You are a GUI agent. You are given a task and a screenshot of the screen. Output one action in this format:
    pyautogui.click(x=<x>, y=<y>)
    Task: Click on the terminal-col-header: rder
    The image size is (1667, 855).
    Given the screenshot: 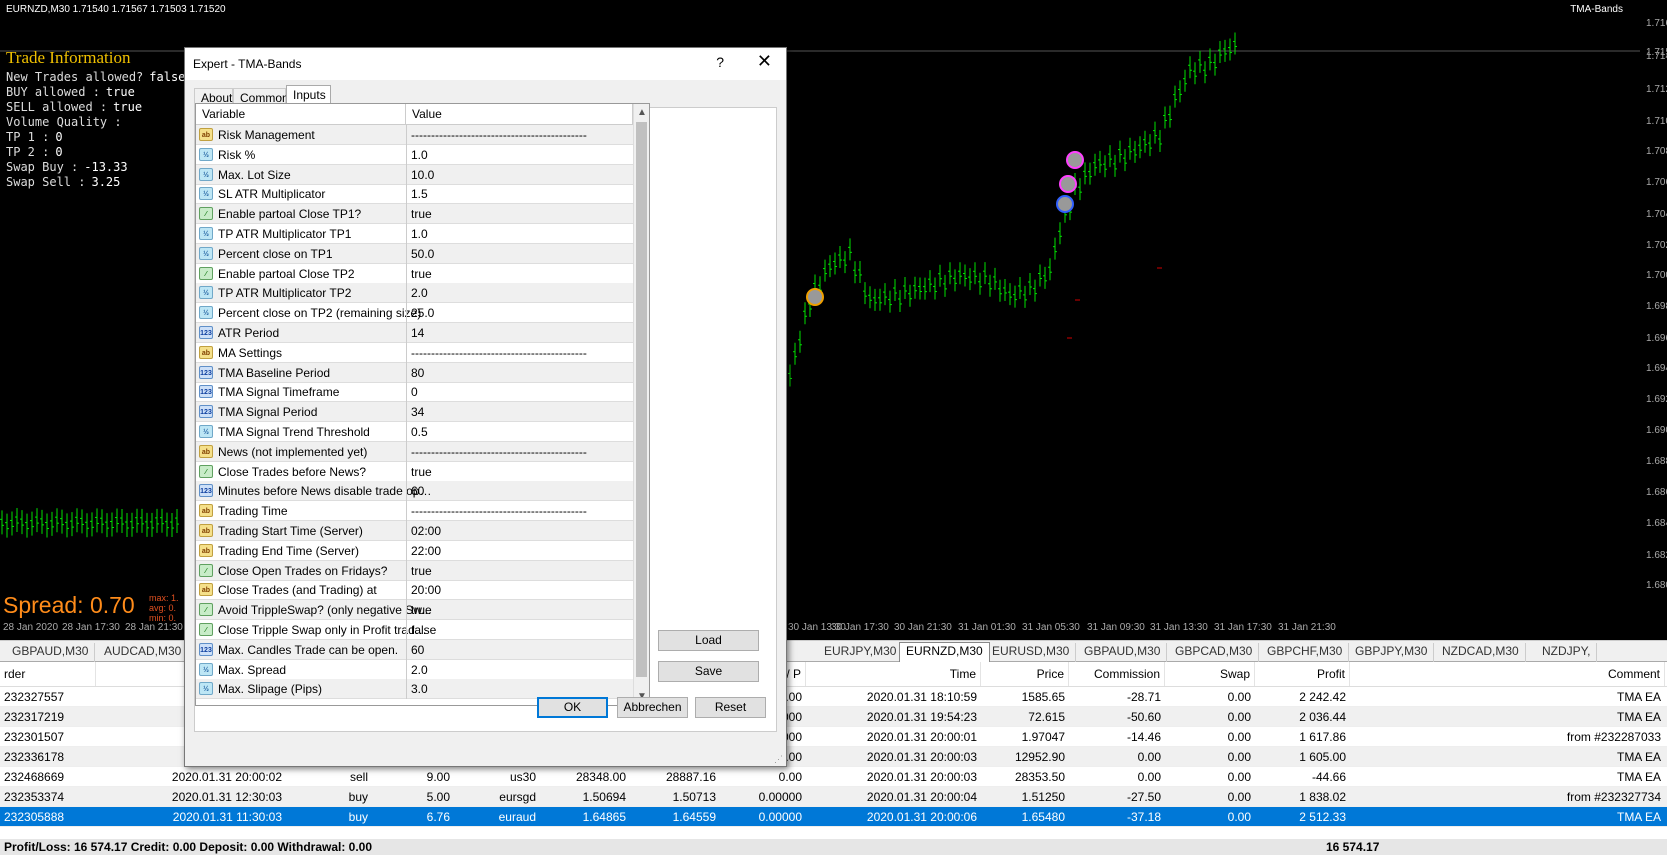 What is the action you would take?
    pyautogui.click(x=48, y=674)
    